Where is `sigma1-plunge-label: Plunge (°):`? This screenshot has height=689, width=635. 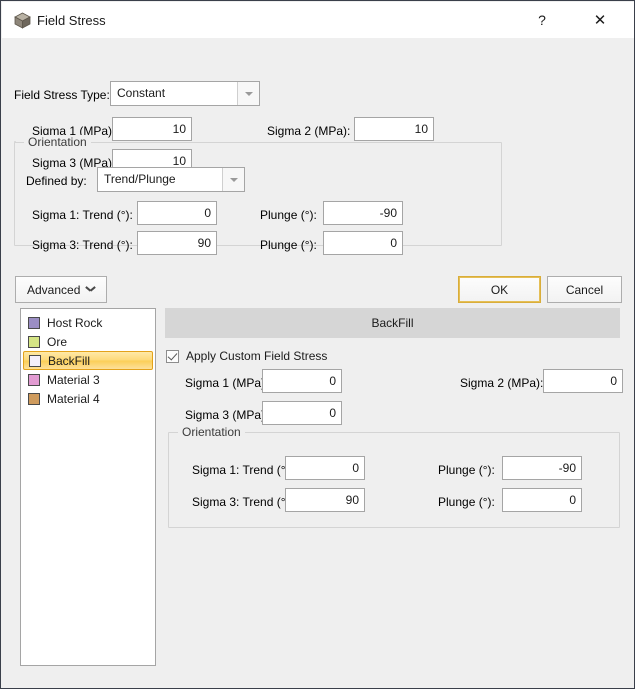 sigma1-plunge-label: Plunge (°): is located at coordinates (288, 215).